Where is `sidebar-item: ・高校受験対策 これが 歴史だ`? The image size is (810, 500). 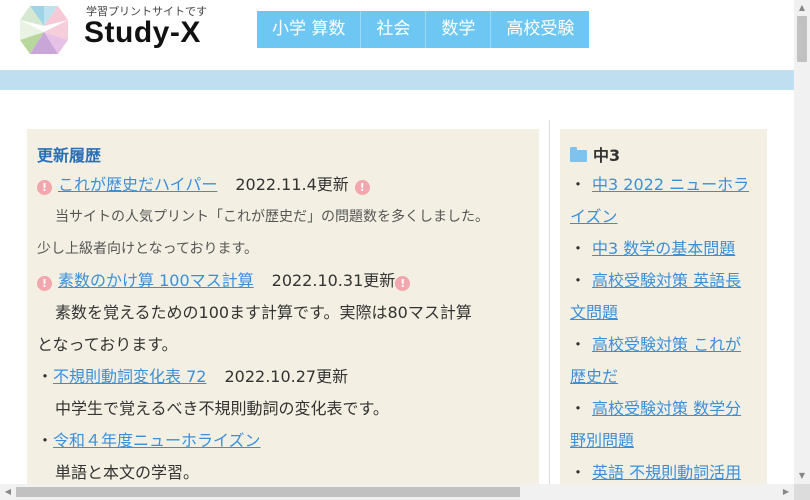
sidebar-item: ・高校受験対策 これが 歴史だ is located at coordinates (663, 361).